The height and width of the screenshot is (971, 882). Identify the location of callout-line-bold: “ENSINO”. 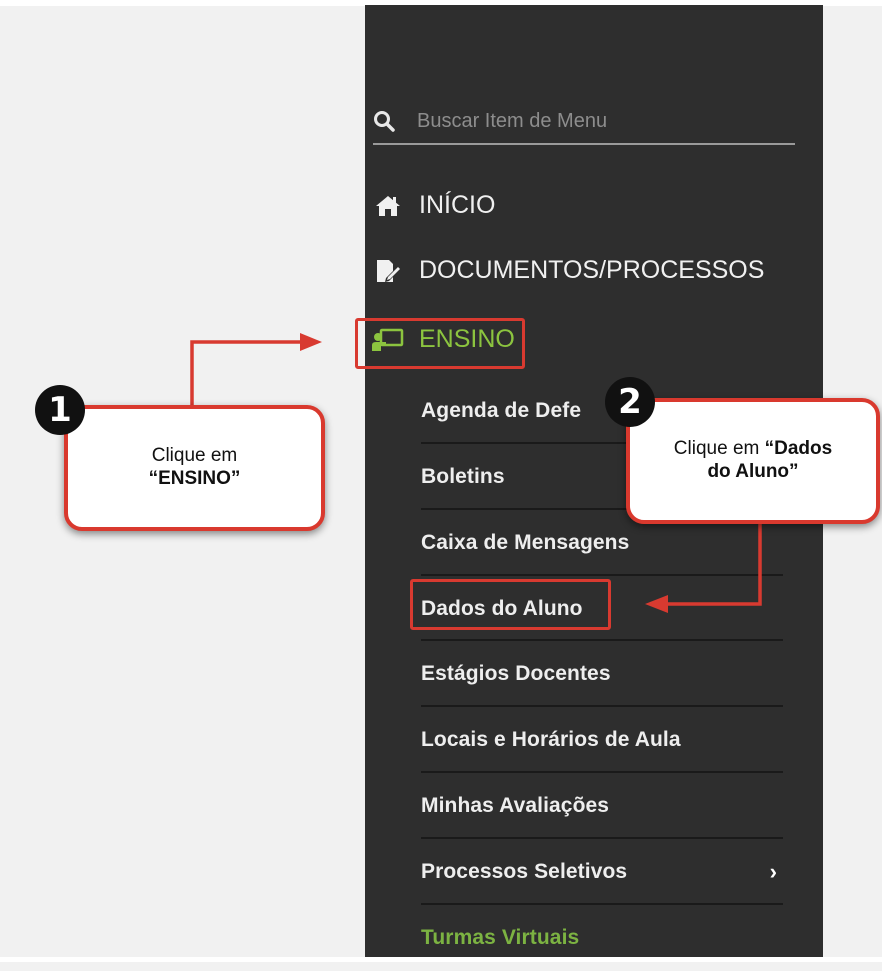
(194, 478).